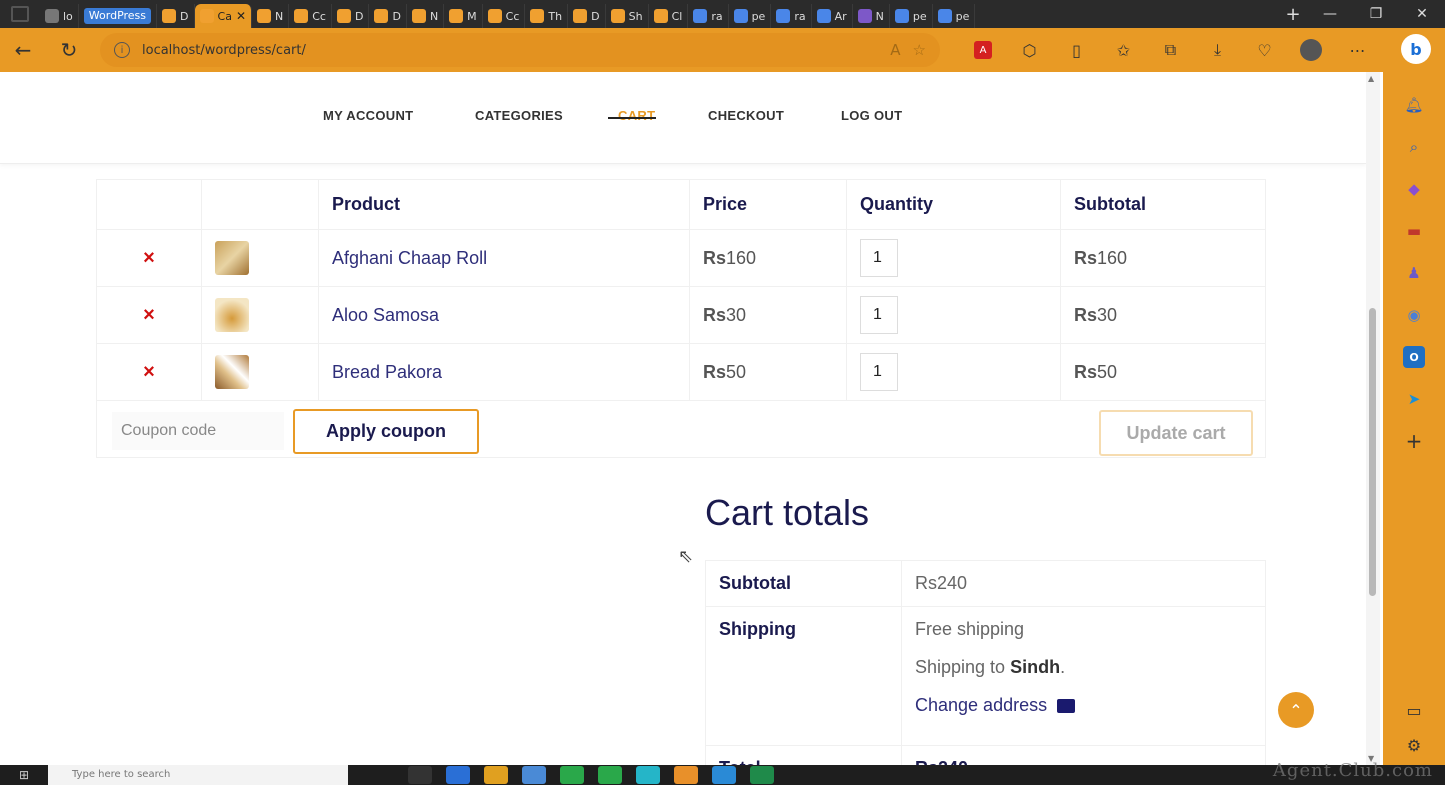 Image resolution: width=1445 pixels, height=785 pixels. Describe the element at coordinates (463, 16) in the screenshot. I see `browser-tab: M` at that location.